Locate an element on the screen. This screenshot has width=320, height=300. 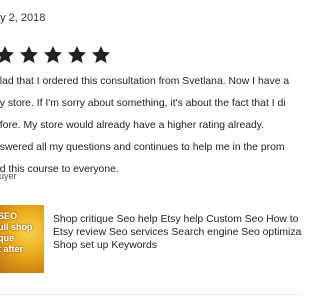
review-date: ay 2, 2018 is located at coordinates (23, 18).